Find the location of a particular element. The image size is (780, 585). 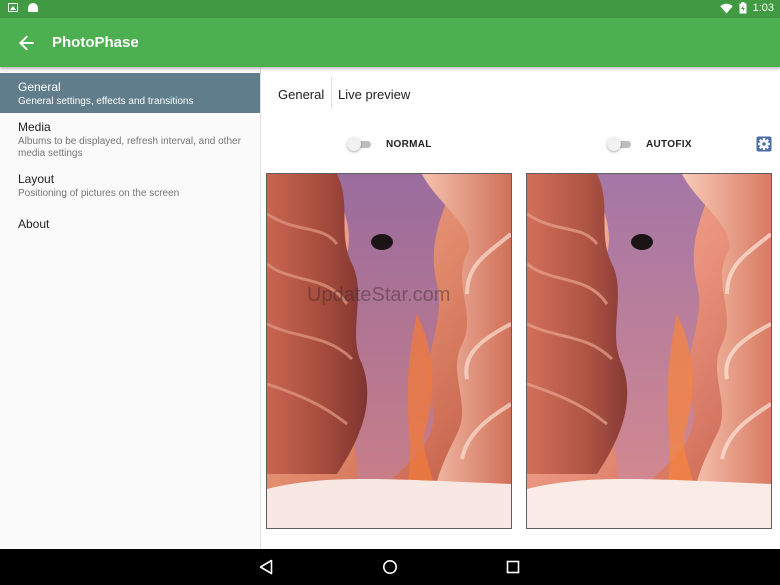

back-button is located at coordinates (27, 43).